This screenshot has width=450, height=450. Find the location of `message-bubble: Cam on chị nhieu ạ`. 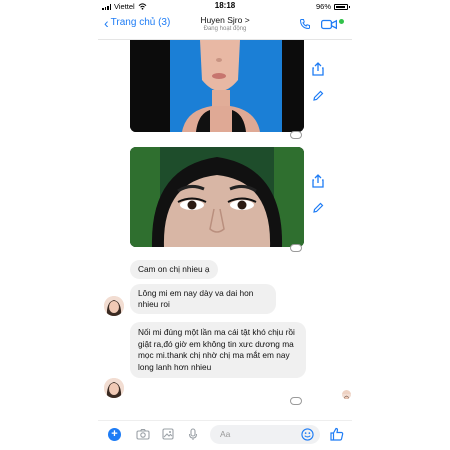

message-bubble: Cam on chị nhieu ạ is located at coordinates (174, 269).